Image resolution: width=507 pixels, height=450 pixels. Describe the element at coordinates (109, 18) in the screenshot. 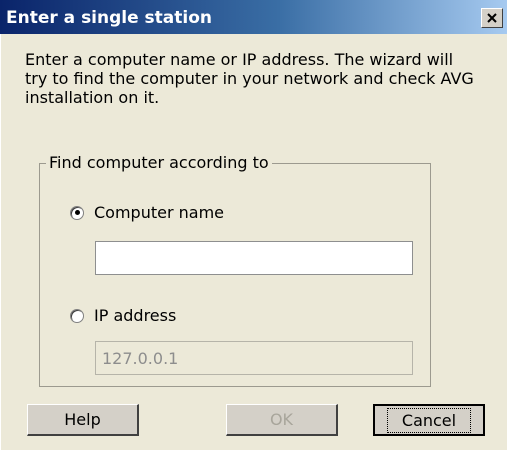

I see `window-title: Enter a single station` at that location.